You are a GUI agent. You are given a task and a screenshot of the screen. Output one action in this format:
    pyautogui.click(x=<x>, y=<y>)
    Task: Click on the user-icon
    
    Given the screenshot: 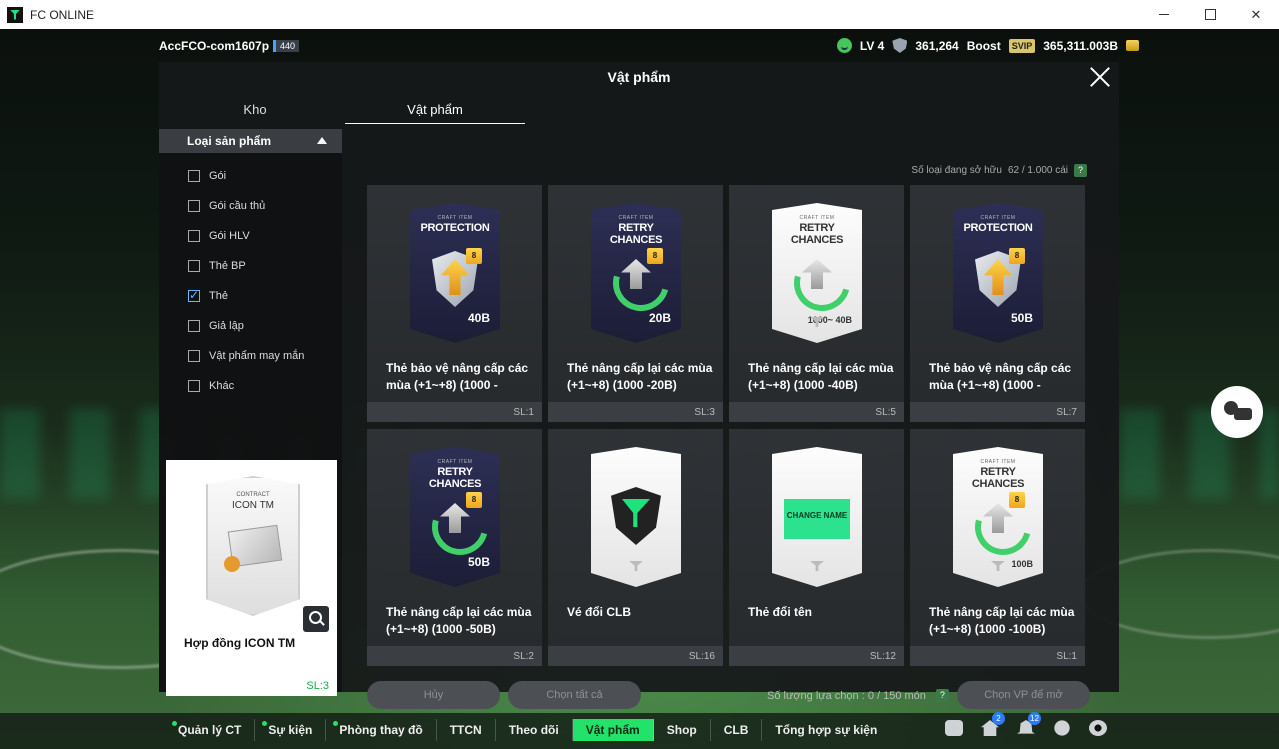 What is the action you would take?
    pyautogui.click(x=1062, y=728)
    